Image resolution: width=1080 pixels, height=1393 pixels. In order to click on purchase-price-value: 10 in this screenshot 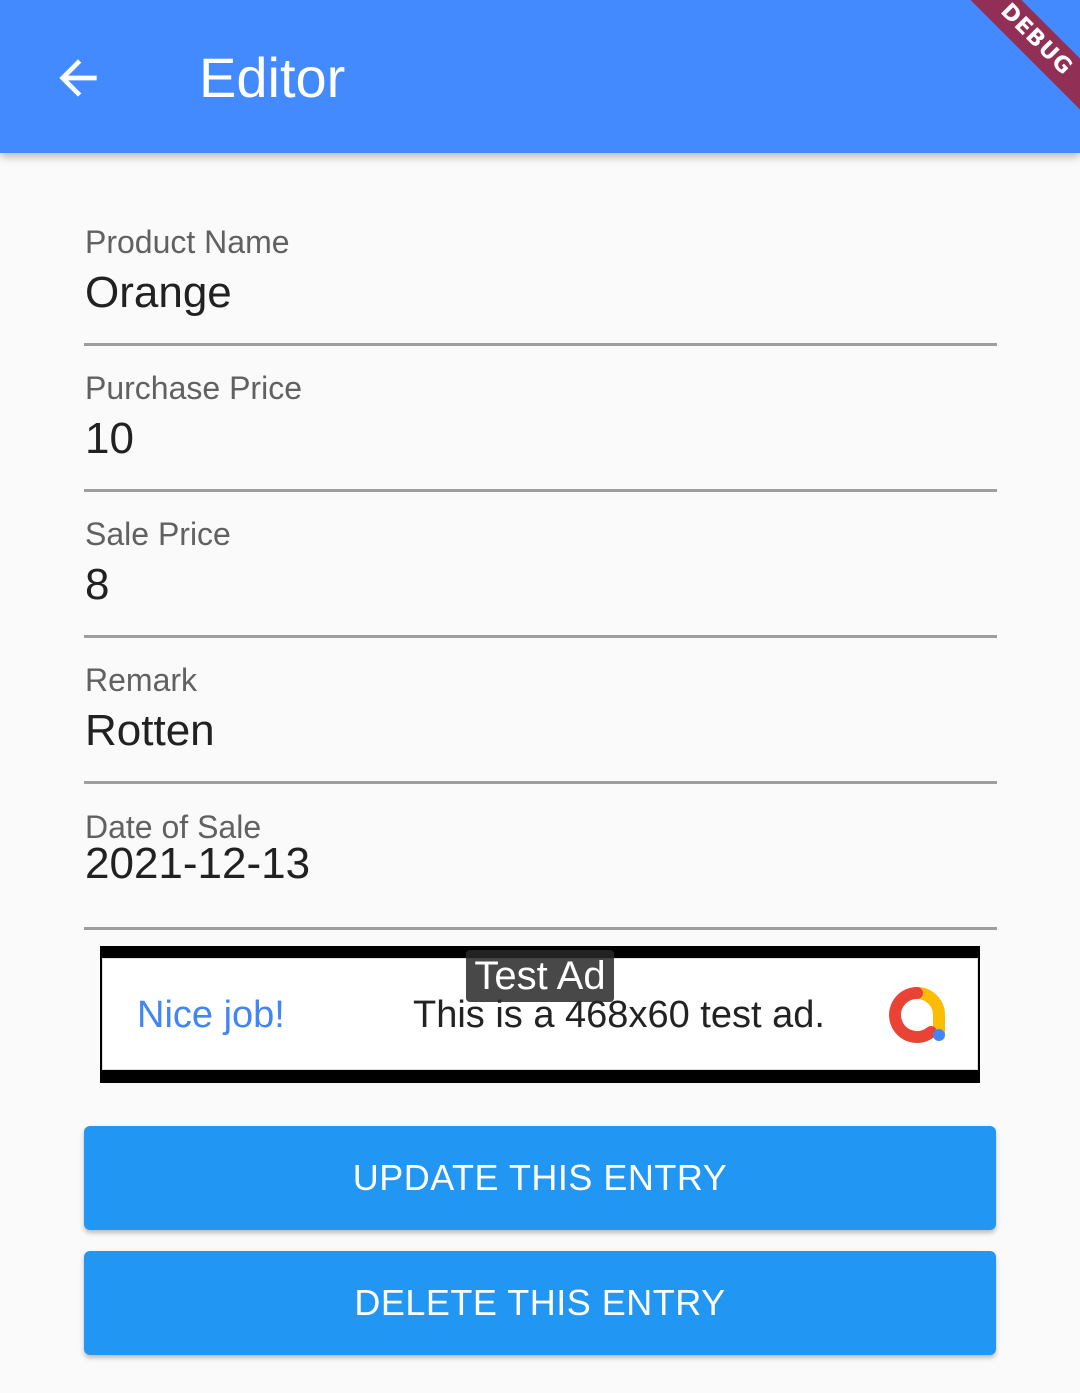, I will do `click(109, 439)`.